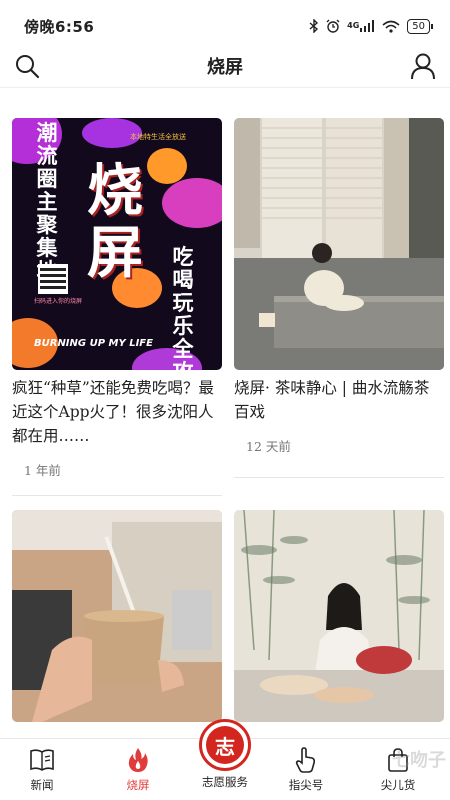 The height and width of the screenshot is (800, 450). Describe the element at coordinates (47, 202) in the screenshot. I see `poster-left-vertical-text: 潮流圈主聚集地` at that location.